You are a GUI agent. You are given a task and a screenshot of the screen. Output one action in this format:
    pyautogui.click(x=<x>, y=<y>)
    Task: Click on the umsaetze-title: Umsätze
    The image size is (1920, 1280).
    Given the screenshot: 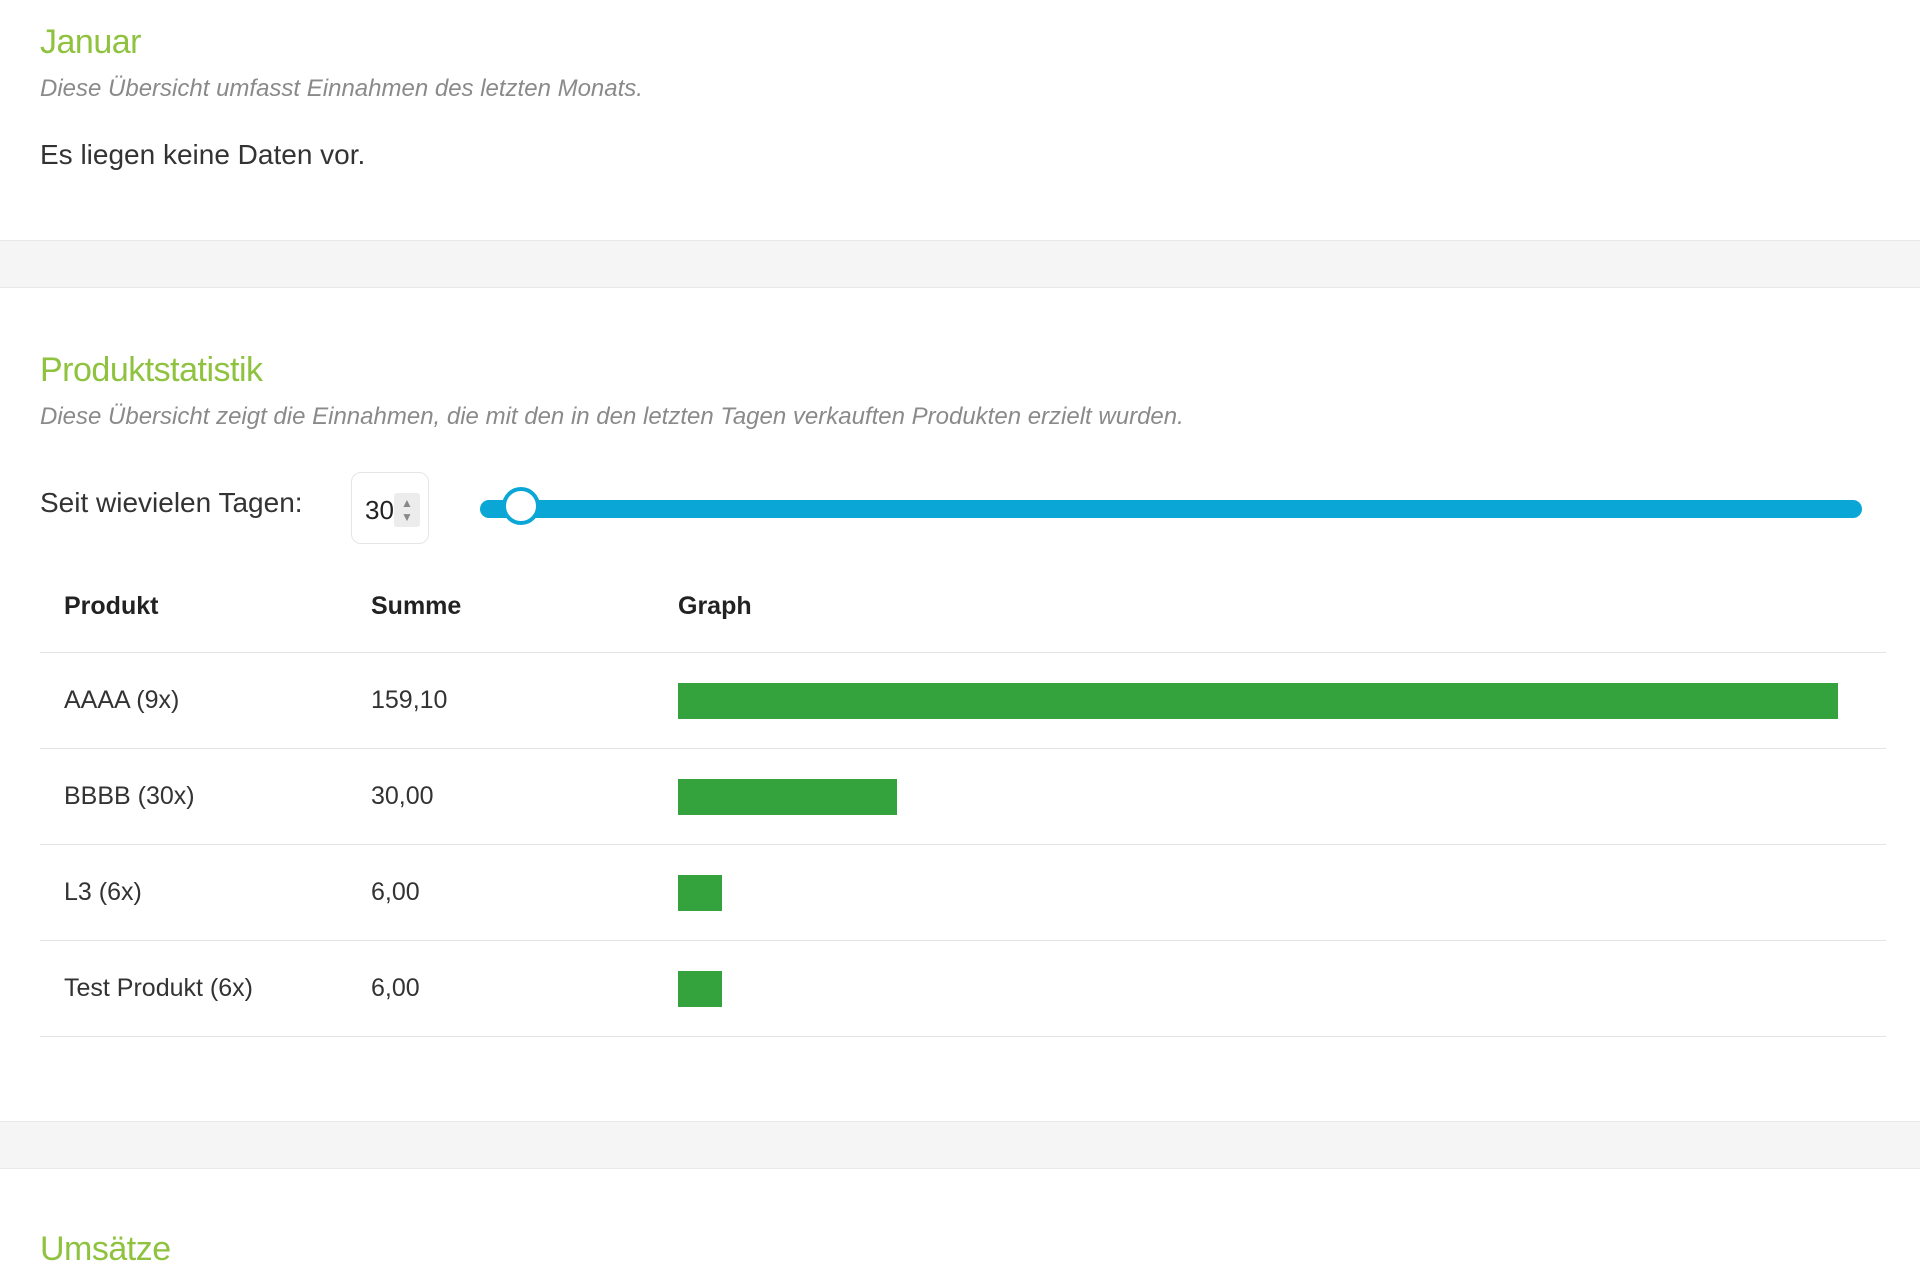 What is the action you would take?
    pyautogui.click(x=105, y=1249)
    